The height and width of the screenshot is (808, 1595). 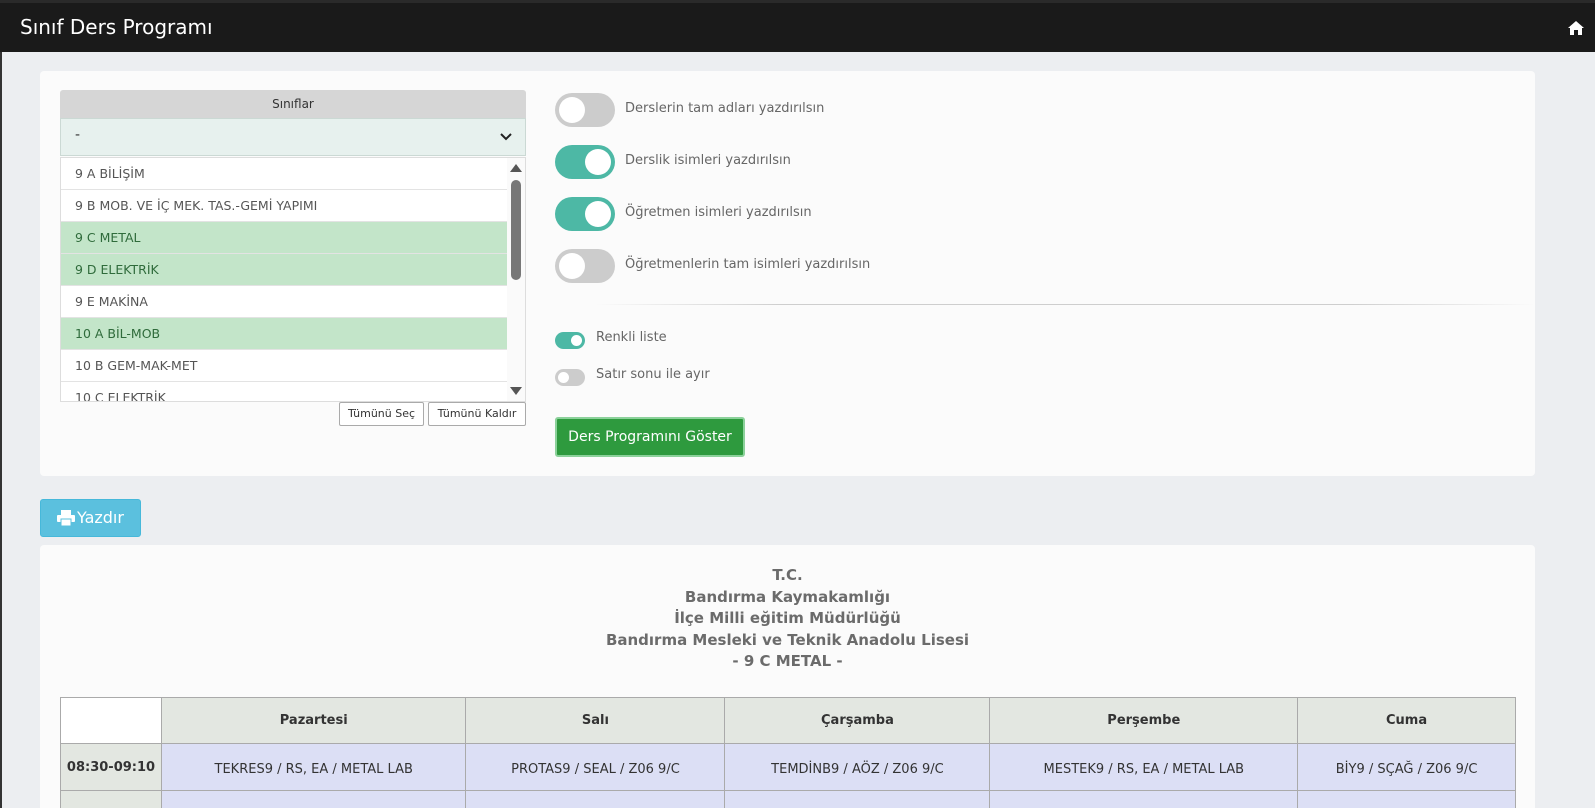 What do you see at coordinates (595, 767) in the screenshot?
I see `lesson-cell: PROTAS9 / SEAL / Z06 9/C` at bounding box center [595, 767].